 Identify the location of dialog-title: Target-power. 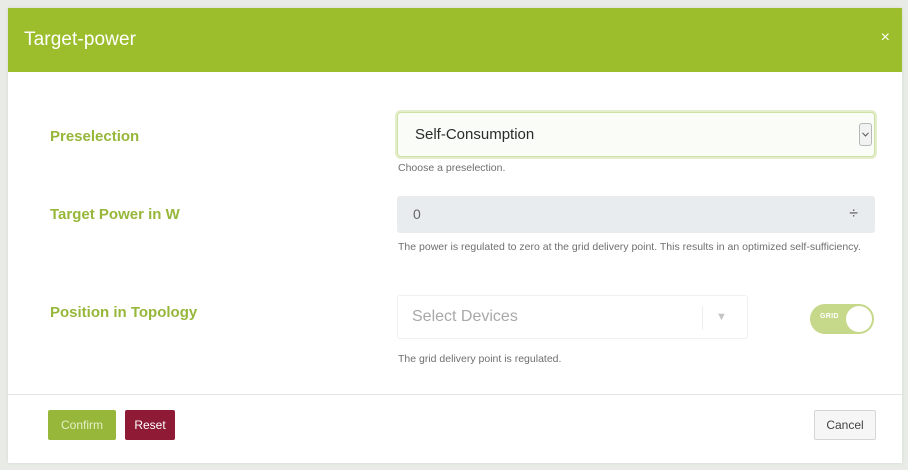
(80, 39).